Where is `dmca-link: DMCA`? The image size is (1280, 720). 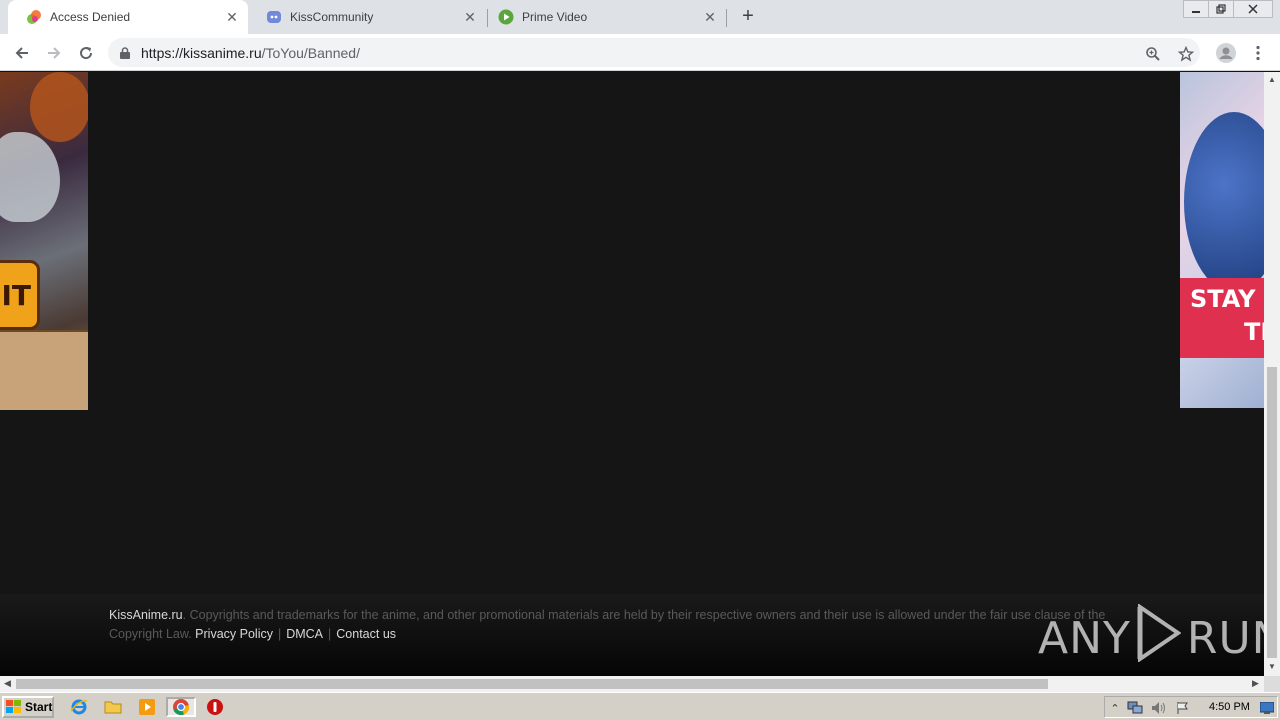 dmca-link: DMCA is located at coordinates (304, 634).